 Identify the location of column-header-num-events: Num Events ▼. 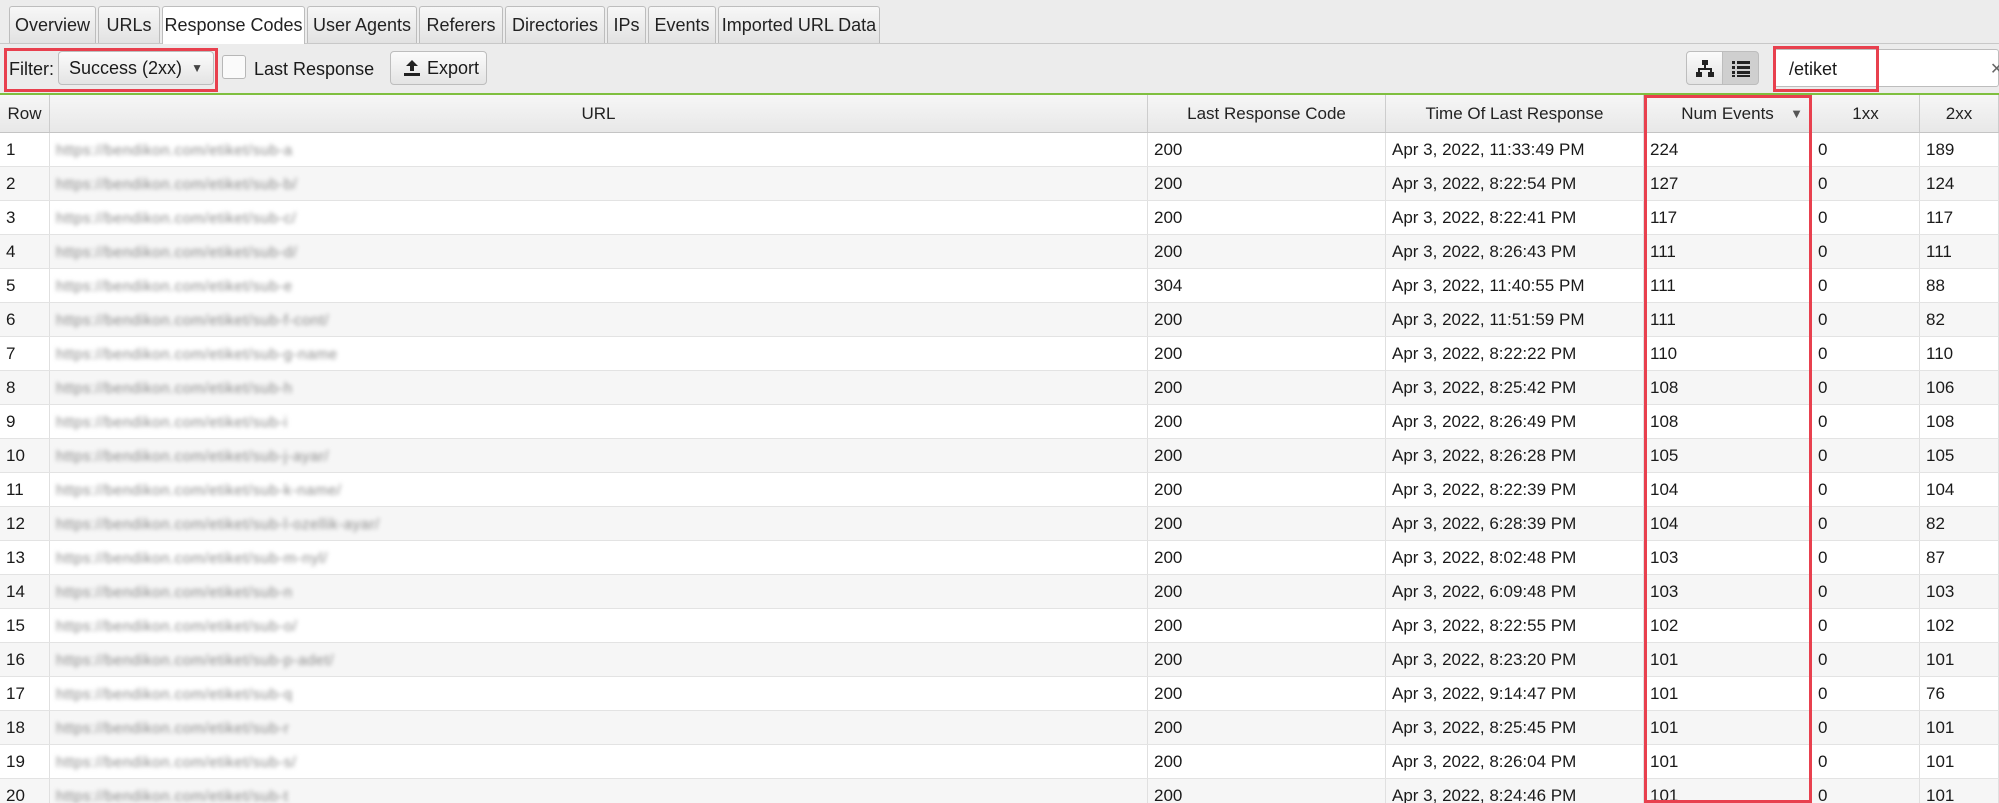
(1728, 113).